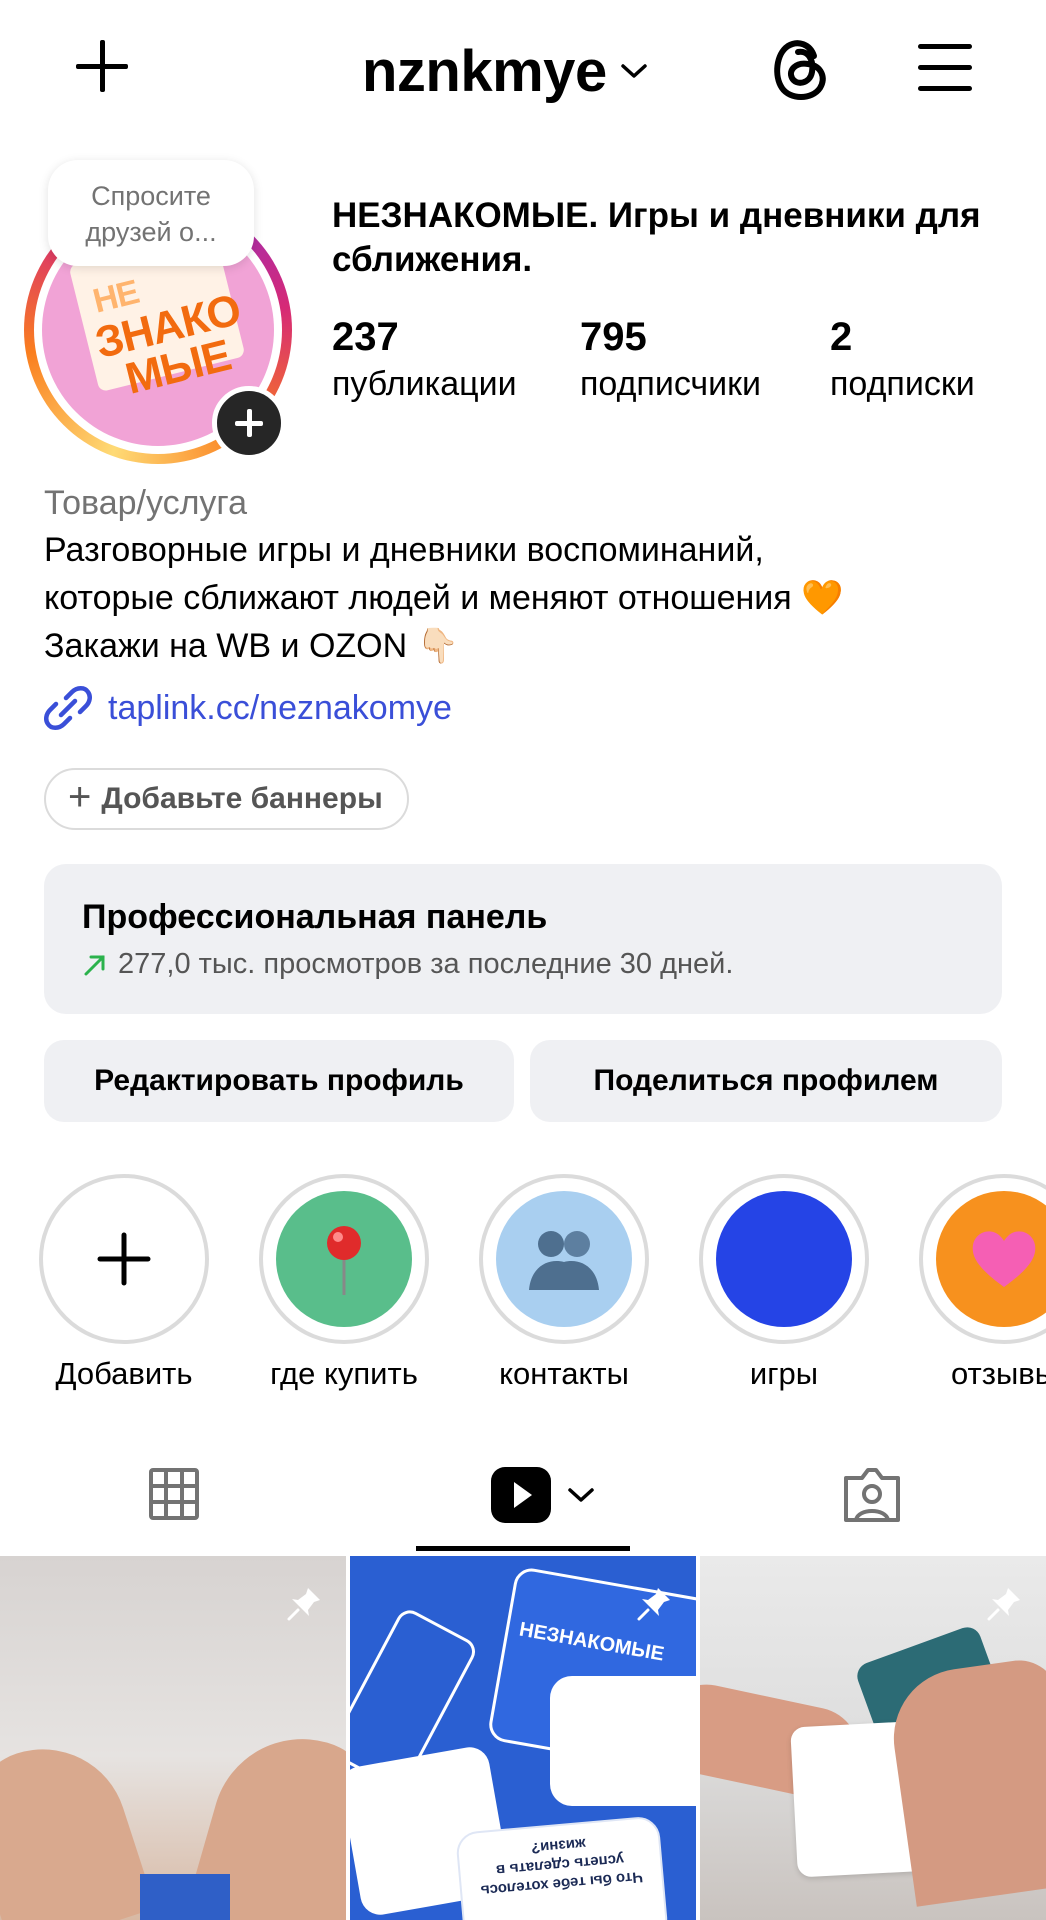 This screenshot has height=1920, width=1046. What do you see at coordinates (248, 708) in the screenshot?
I see `profile-link: taplink.cc/neznakomye` at bounding box center [248, 708].